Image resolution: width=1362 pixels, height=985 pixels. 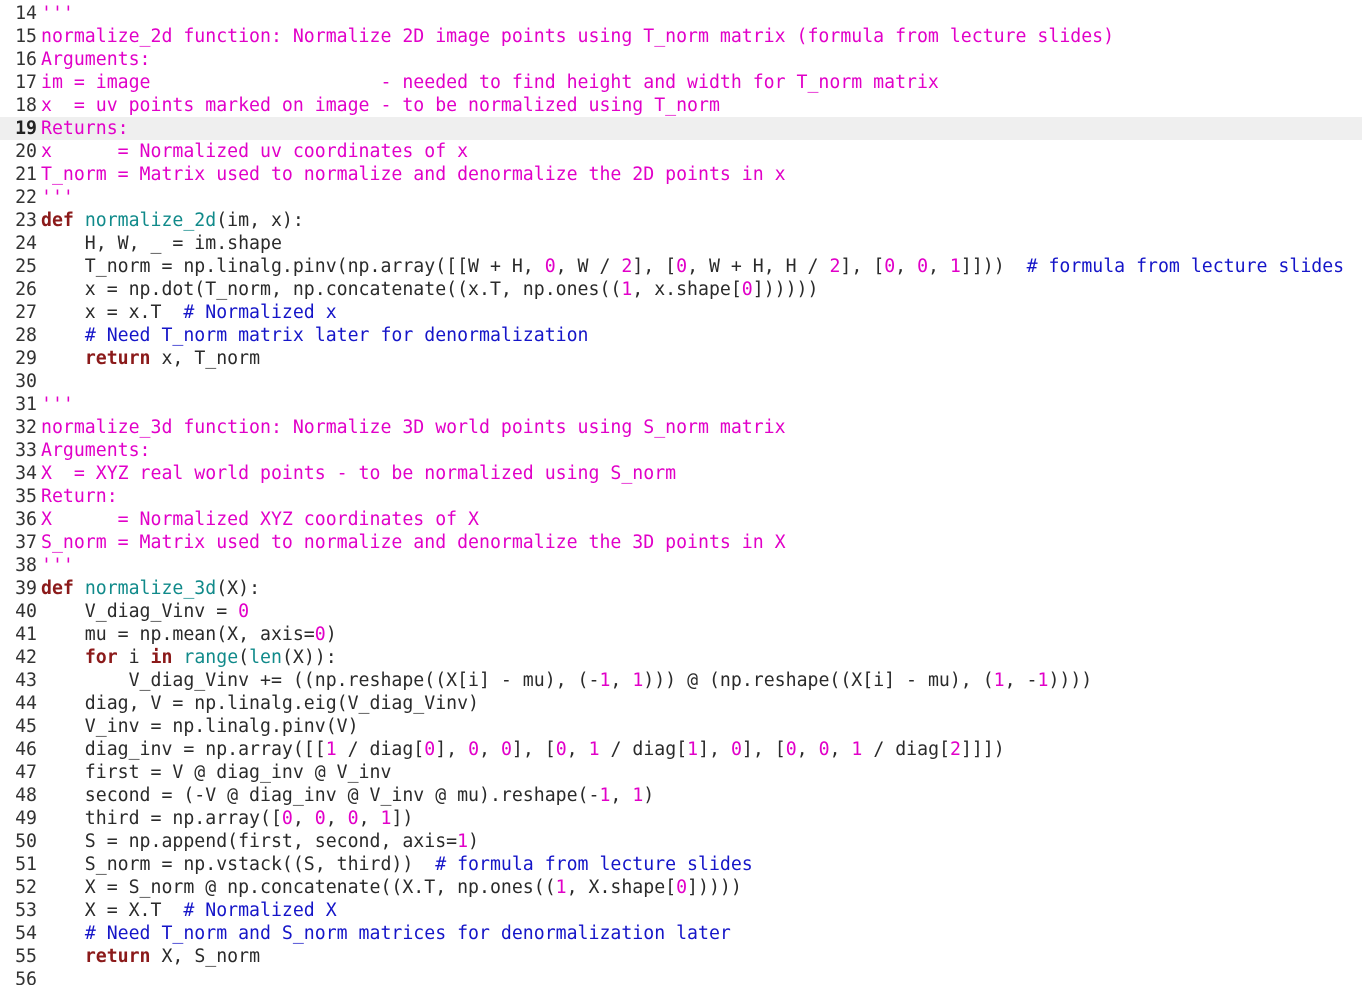 I want to click on code-line: 56, so click(x=681, y=976).